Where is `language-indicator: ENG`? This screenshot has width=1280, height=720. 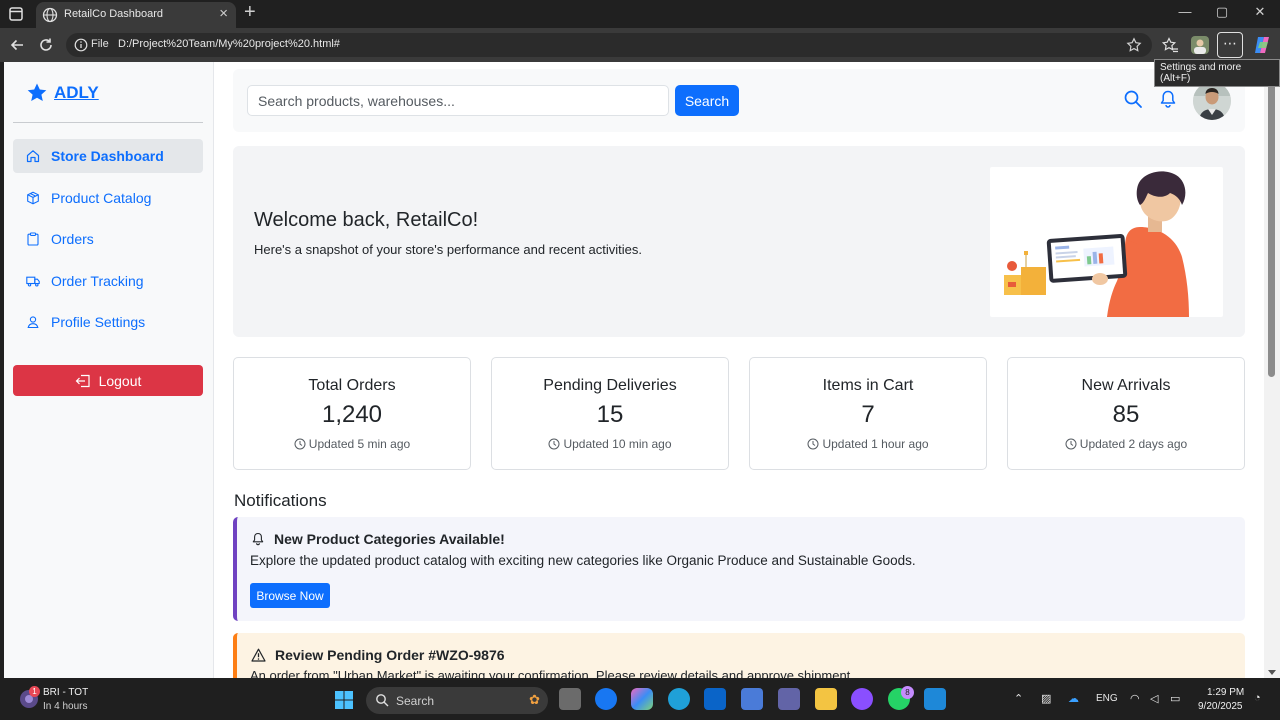 language-indicator: ENG is located at coordinates (1107, 698).